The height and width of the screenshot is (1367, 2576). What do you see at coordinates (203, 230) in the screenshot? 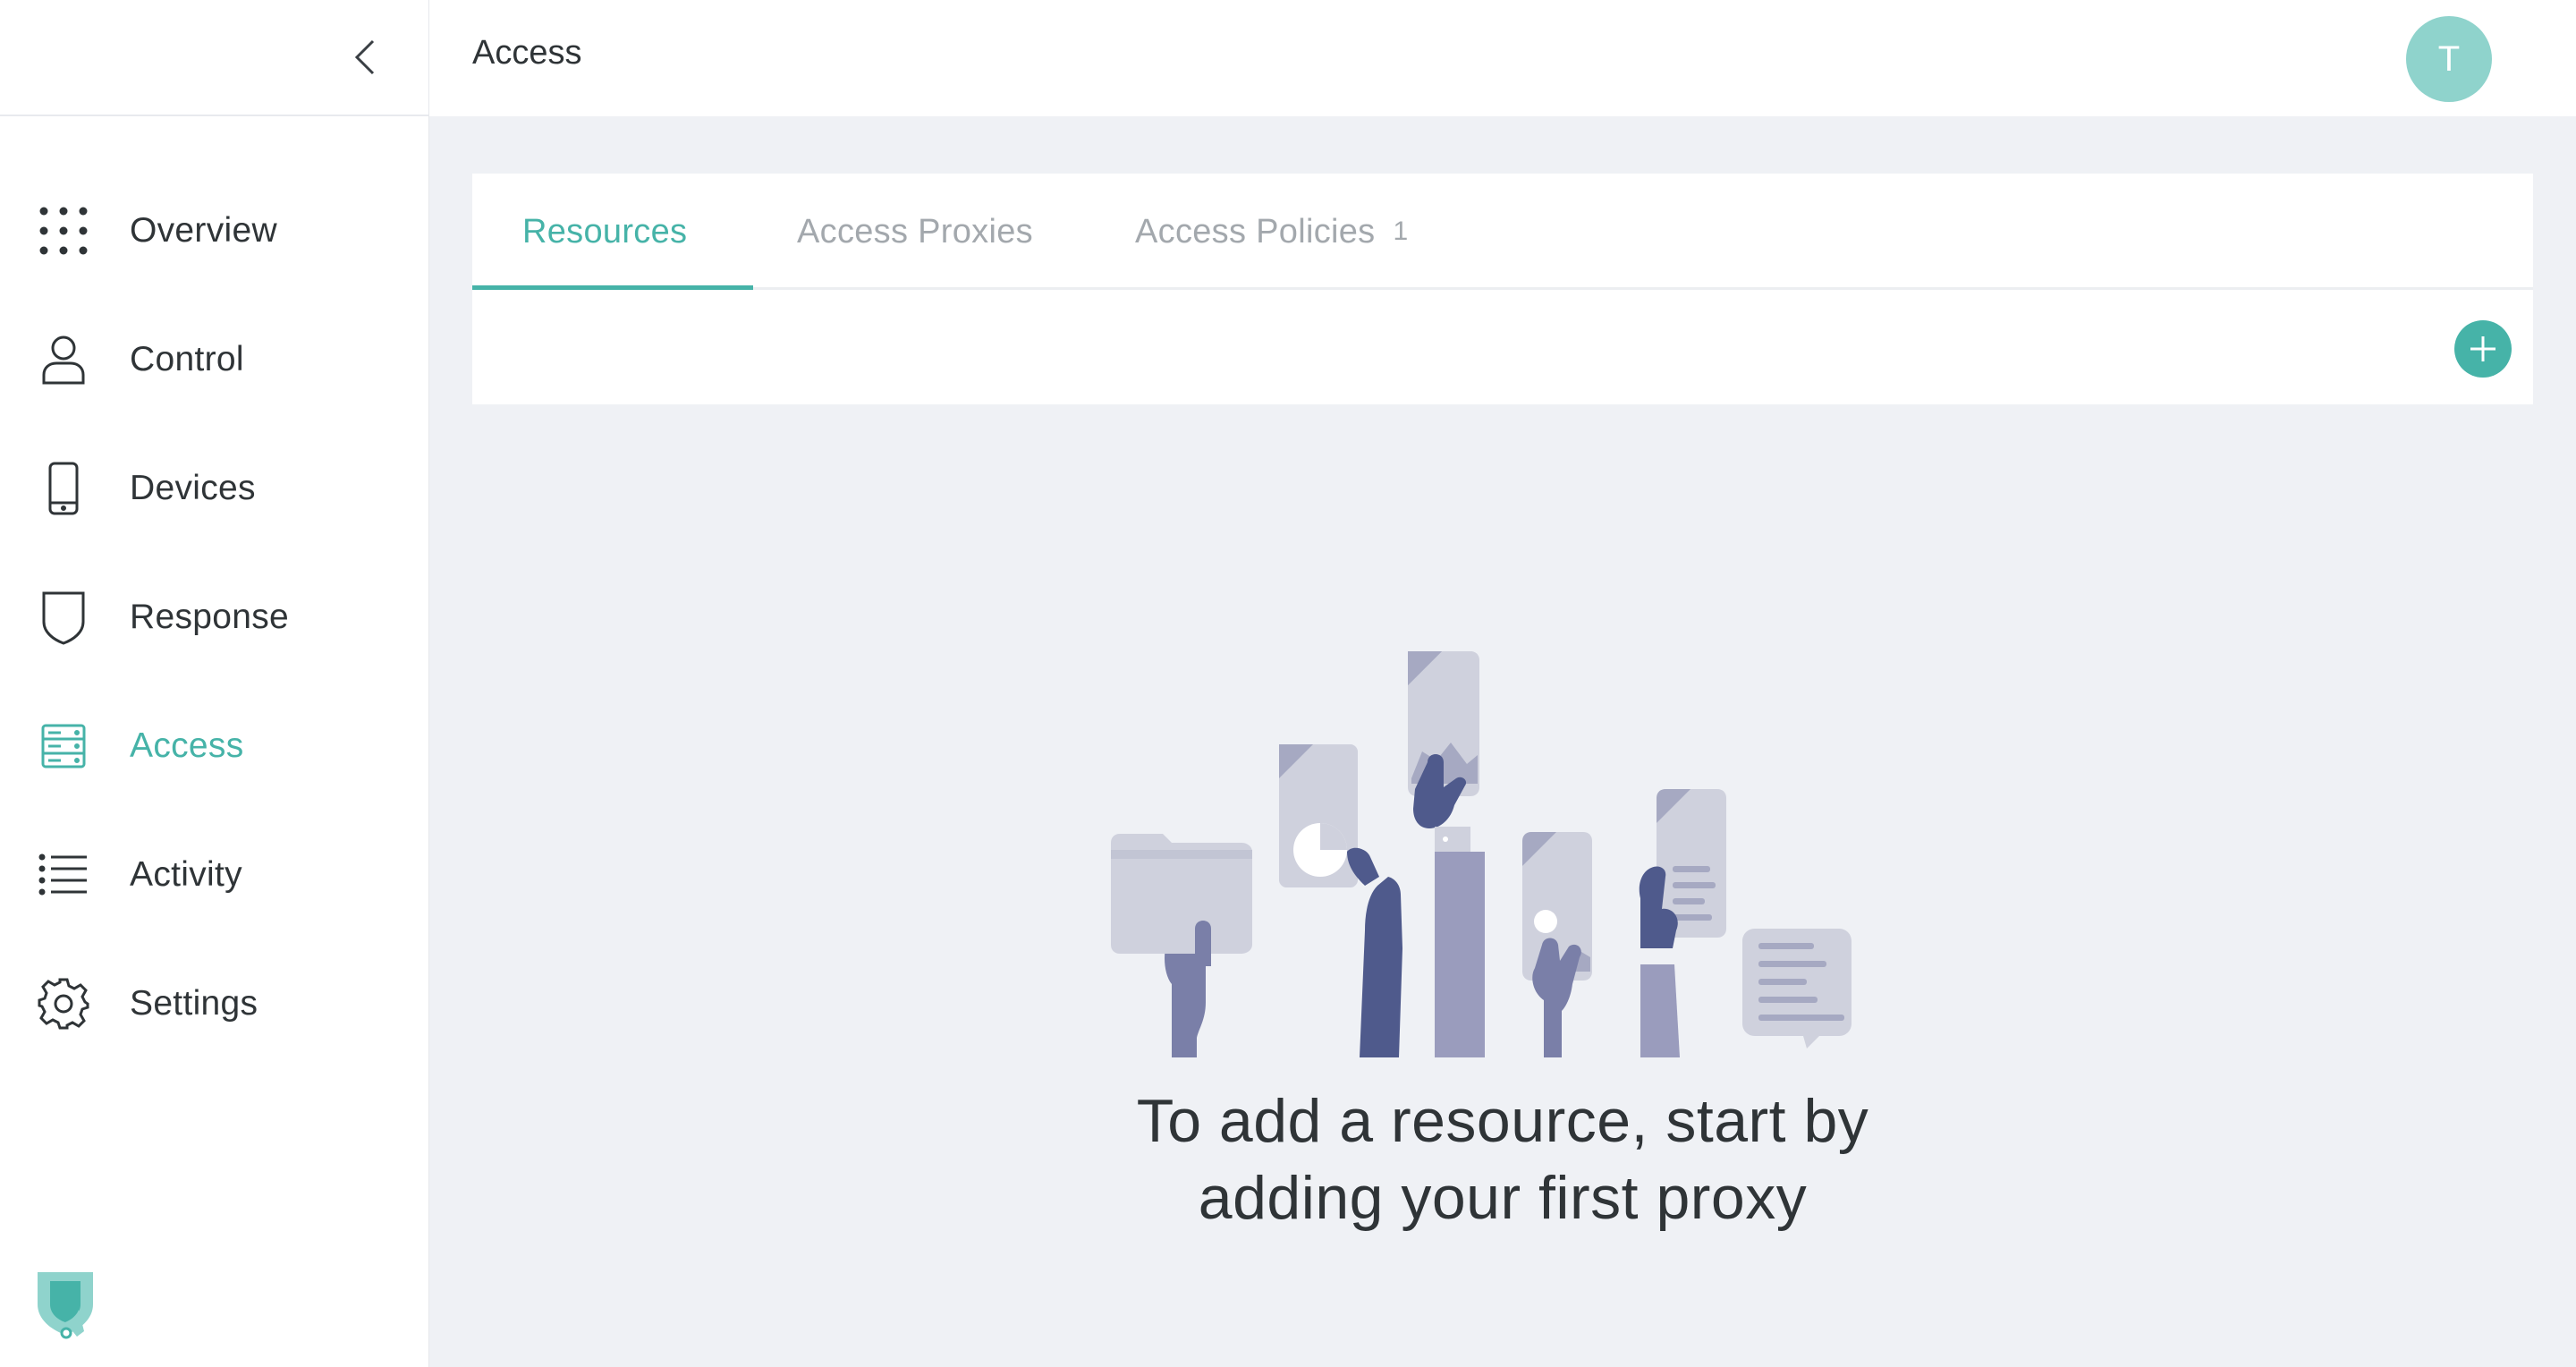
I see `sidebar-item-label: Overview` at bounding box center [203, 230].